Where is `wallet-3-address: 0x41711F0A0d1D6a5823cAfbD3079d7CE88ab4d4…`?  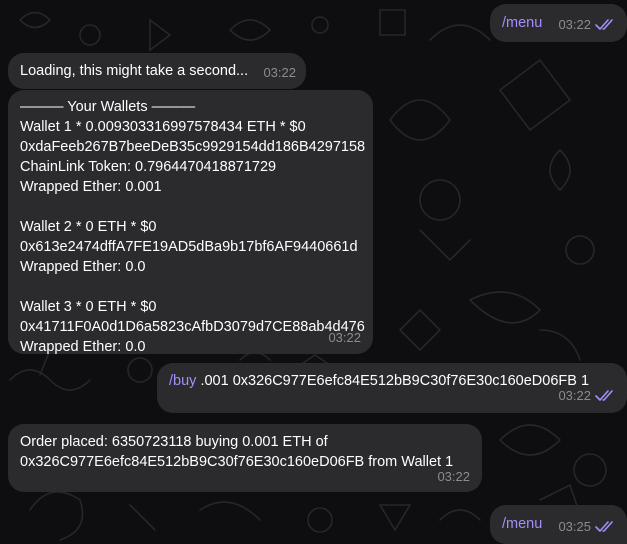 wallet-3-address: 0x41711F0A0d1D6a5823cAfbD3079d7CE88ab4d4… is located at coordinates (192, 327).